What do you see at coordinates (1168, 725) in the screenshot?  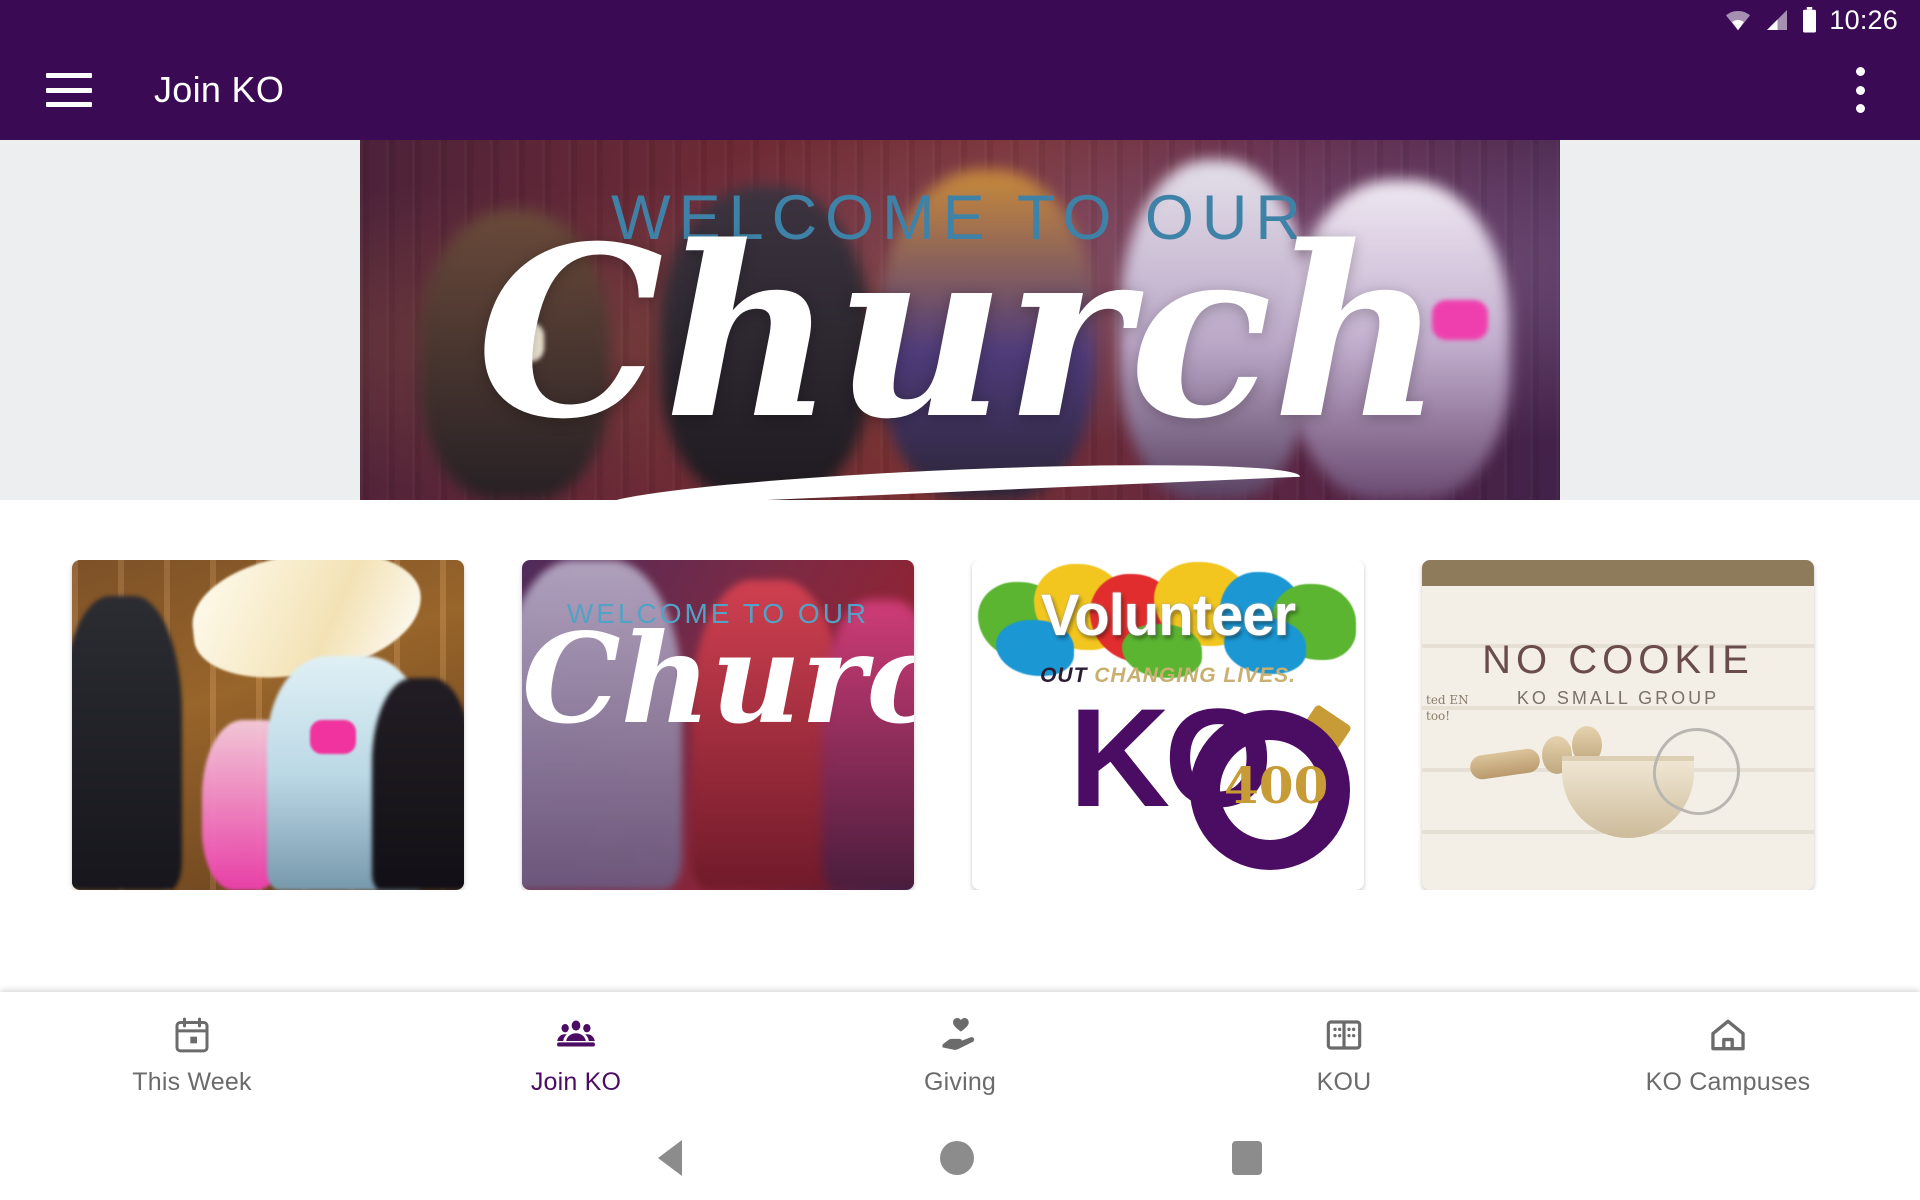 I see `card-volunteer-ko-400: Volunteer OUT CHANGING LIVES. KO 400` at bounding box center [1168, 725].